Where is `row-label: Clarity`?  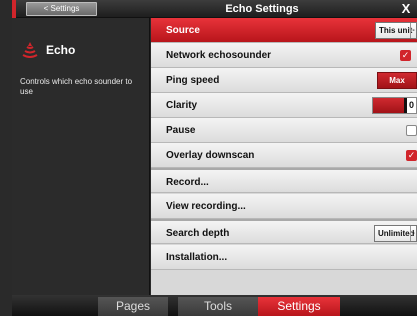
row-label: Clarity is located at coordinates (182, 105).